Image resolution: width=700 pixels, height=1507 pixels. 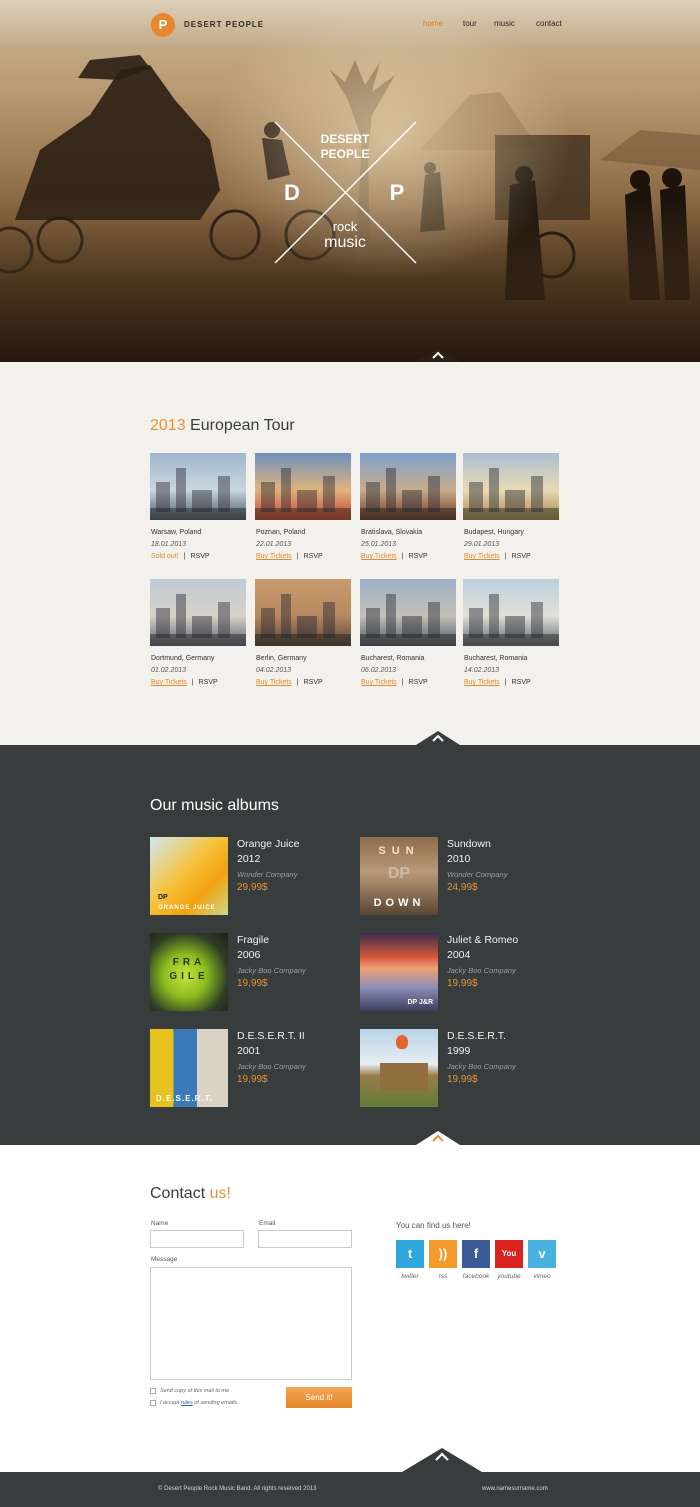 I want to click on album-cover: D.E.S.E.R.T., so click(x=189, y=1068).